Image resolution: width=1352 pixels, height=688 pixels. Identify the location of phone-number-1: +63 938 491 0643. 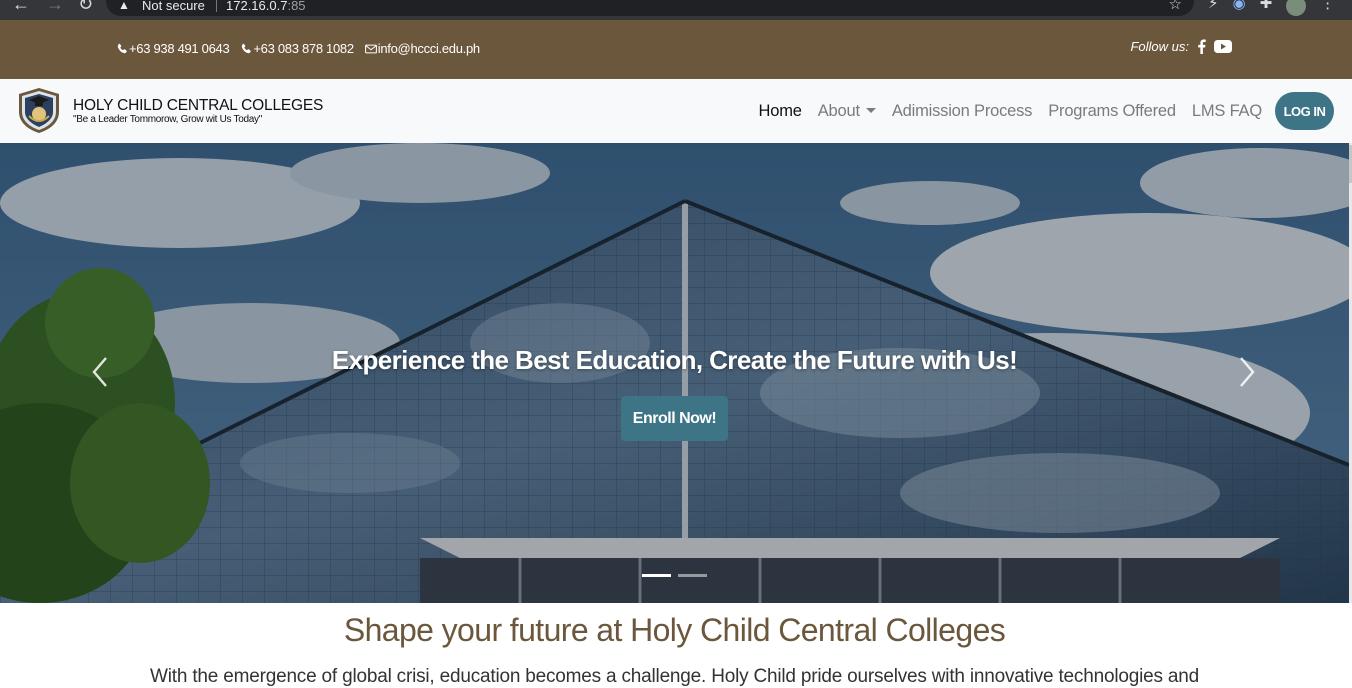
(179, 48).